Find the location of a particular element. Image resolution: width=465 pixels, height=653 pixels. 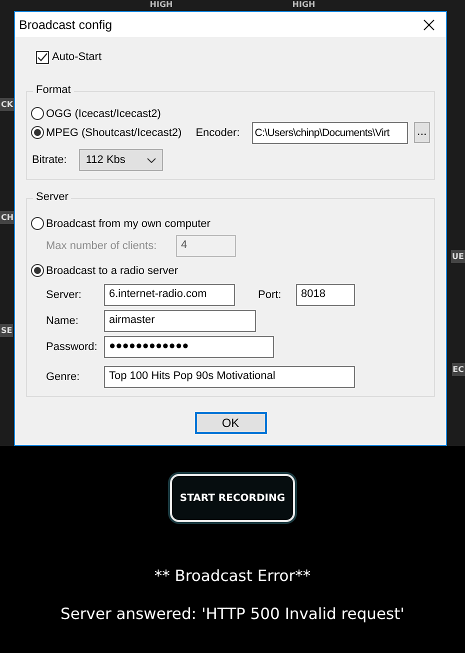

field-label: Name: is located at coordinates (63, 321).